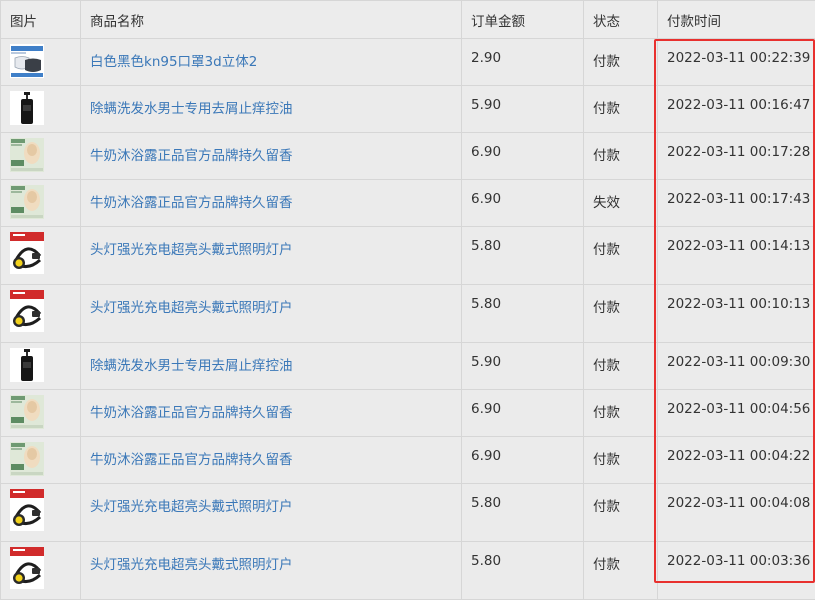  I want to click on paid-time-cell: 2022-03-11 00:16:47, so click(736, 109).